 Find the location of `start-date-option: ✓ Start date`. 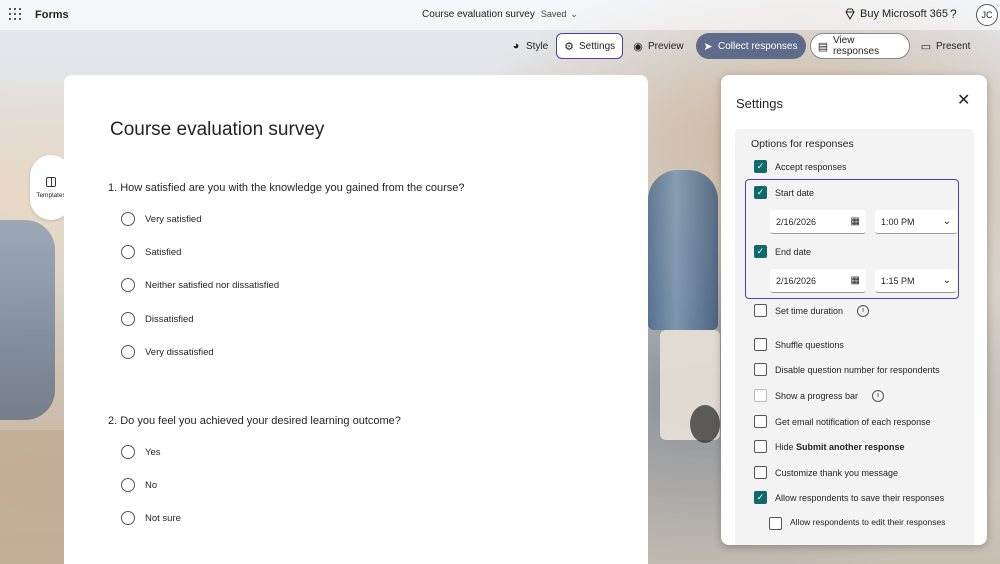

start-date-option: ✓ Start date is located at coordinates (784, 192).